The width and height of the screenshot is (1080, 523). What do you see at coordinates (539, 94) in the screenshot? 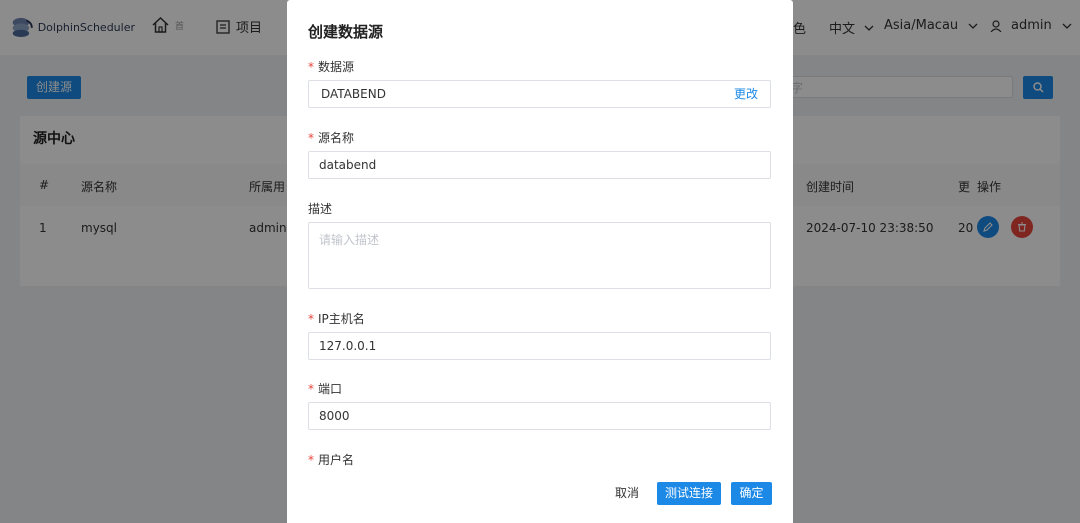
I see `datasource-select: DATABEND 更改` at bounding box center [539, 94].